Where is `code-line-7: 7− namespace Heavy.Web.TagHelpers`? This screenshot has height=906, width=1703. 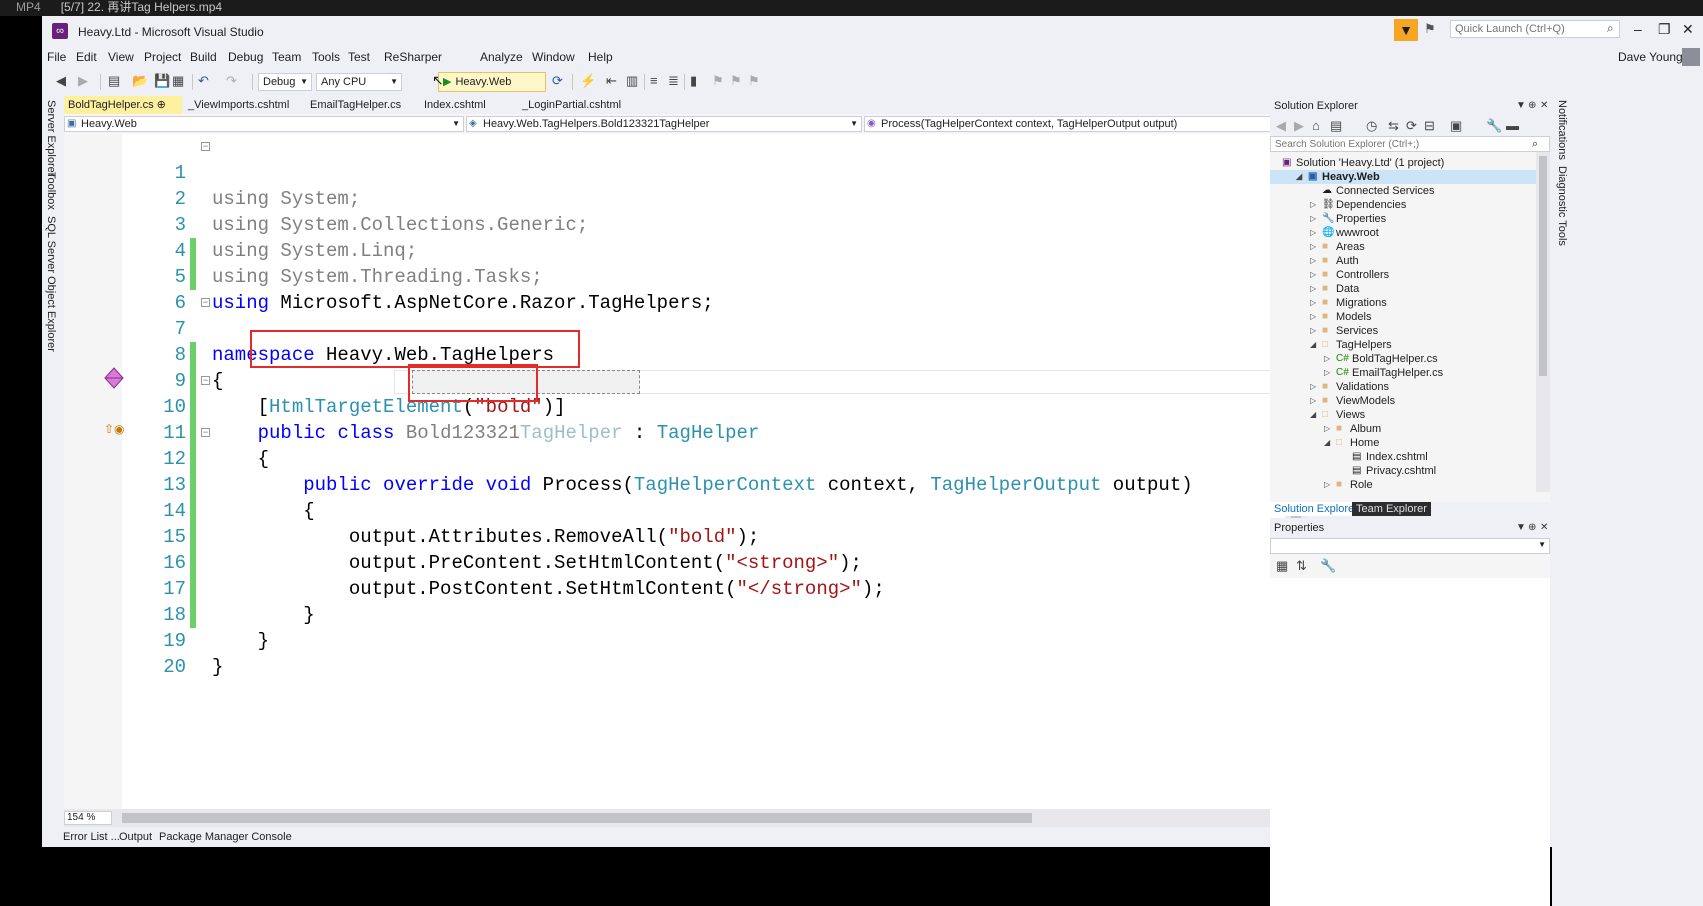 code-line-7: 7− namespace Heavy.Web.TagHelpers is located at coordinates (674, 328).